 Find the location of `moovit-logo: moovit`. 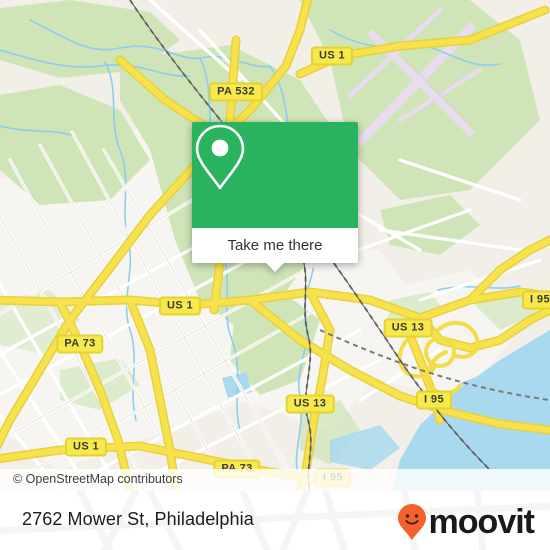

moovit-logo: moovit is located at coordinates (466, 522).